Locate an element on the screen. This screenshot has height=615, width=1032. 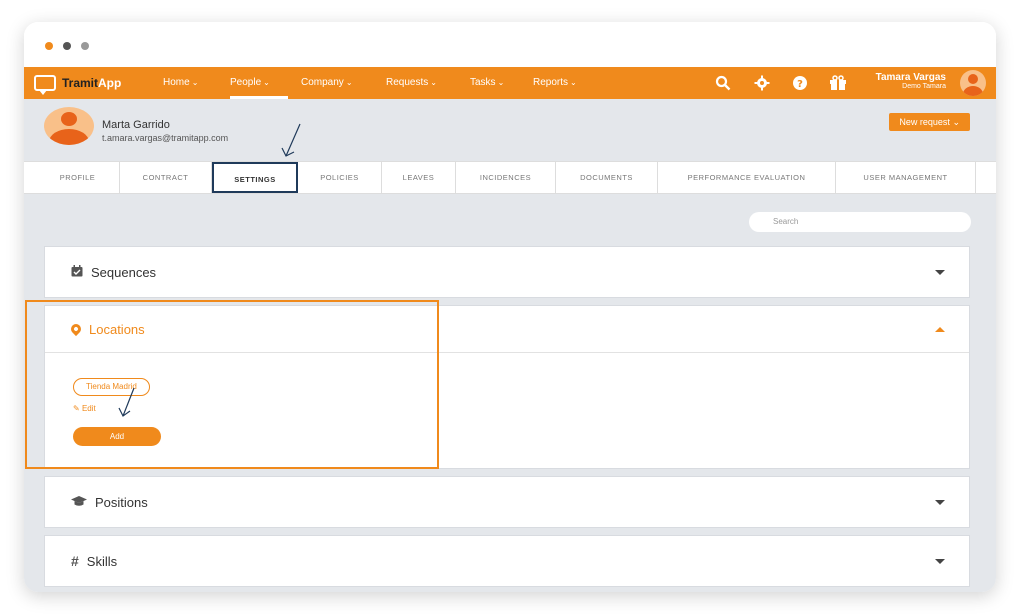
search-icon is located at coordinates (723, 83).